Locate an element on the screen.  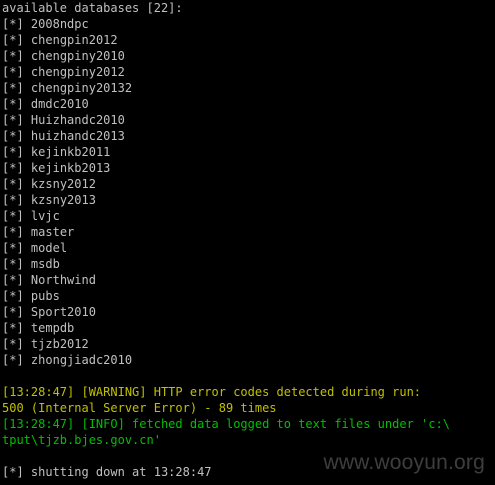
database-name: Northwind is located at coordinates (63, 280).